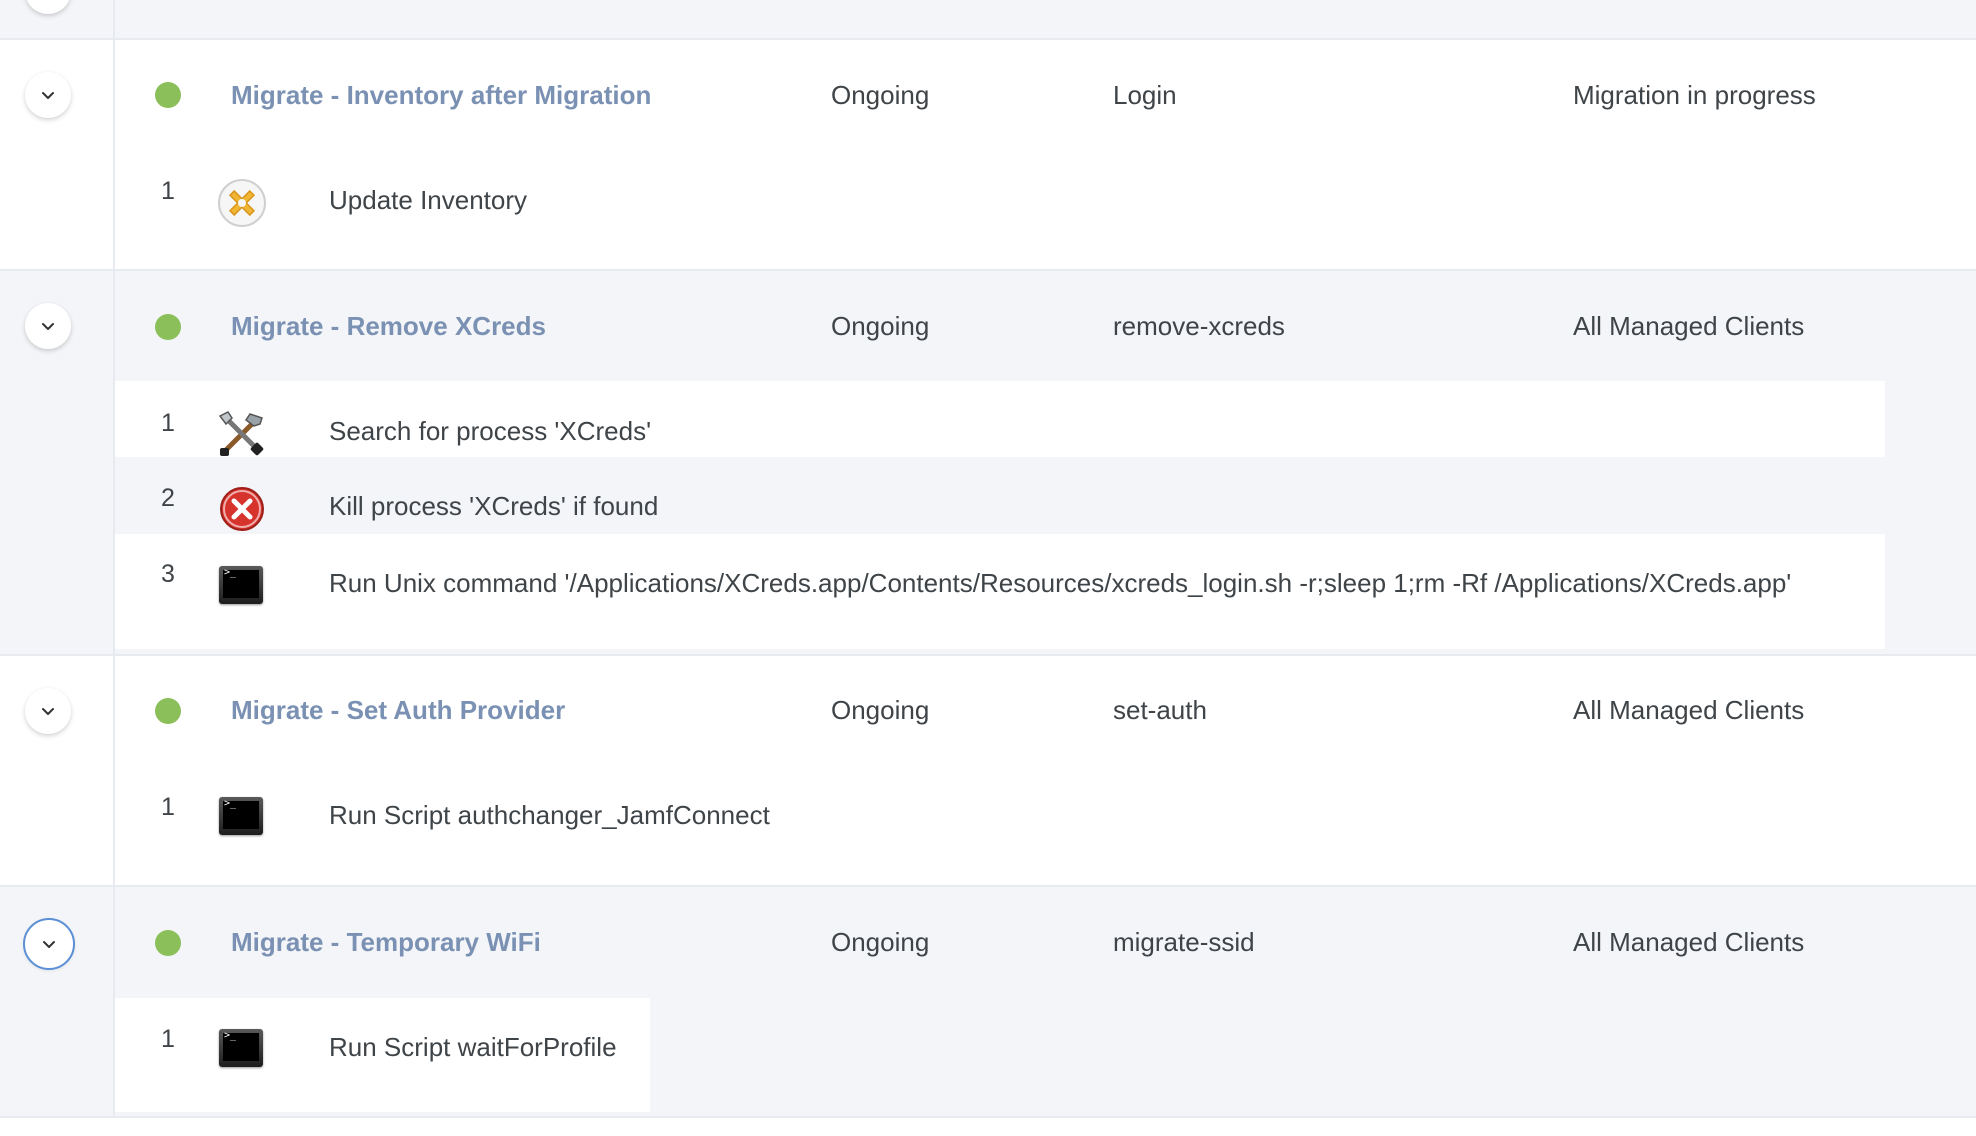 The image size is (1976, 1136). What do you see at coordinates (398, 710) in the screenshot?
I see `policy-name-link: Migrate - Set Auth Provider` at bounding box center [398, 710].